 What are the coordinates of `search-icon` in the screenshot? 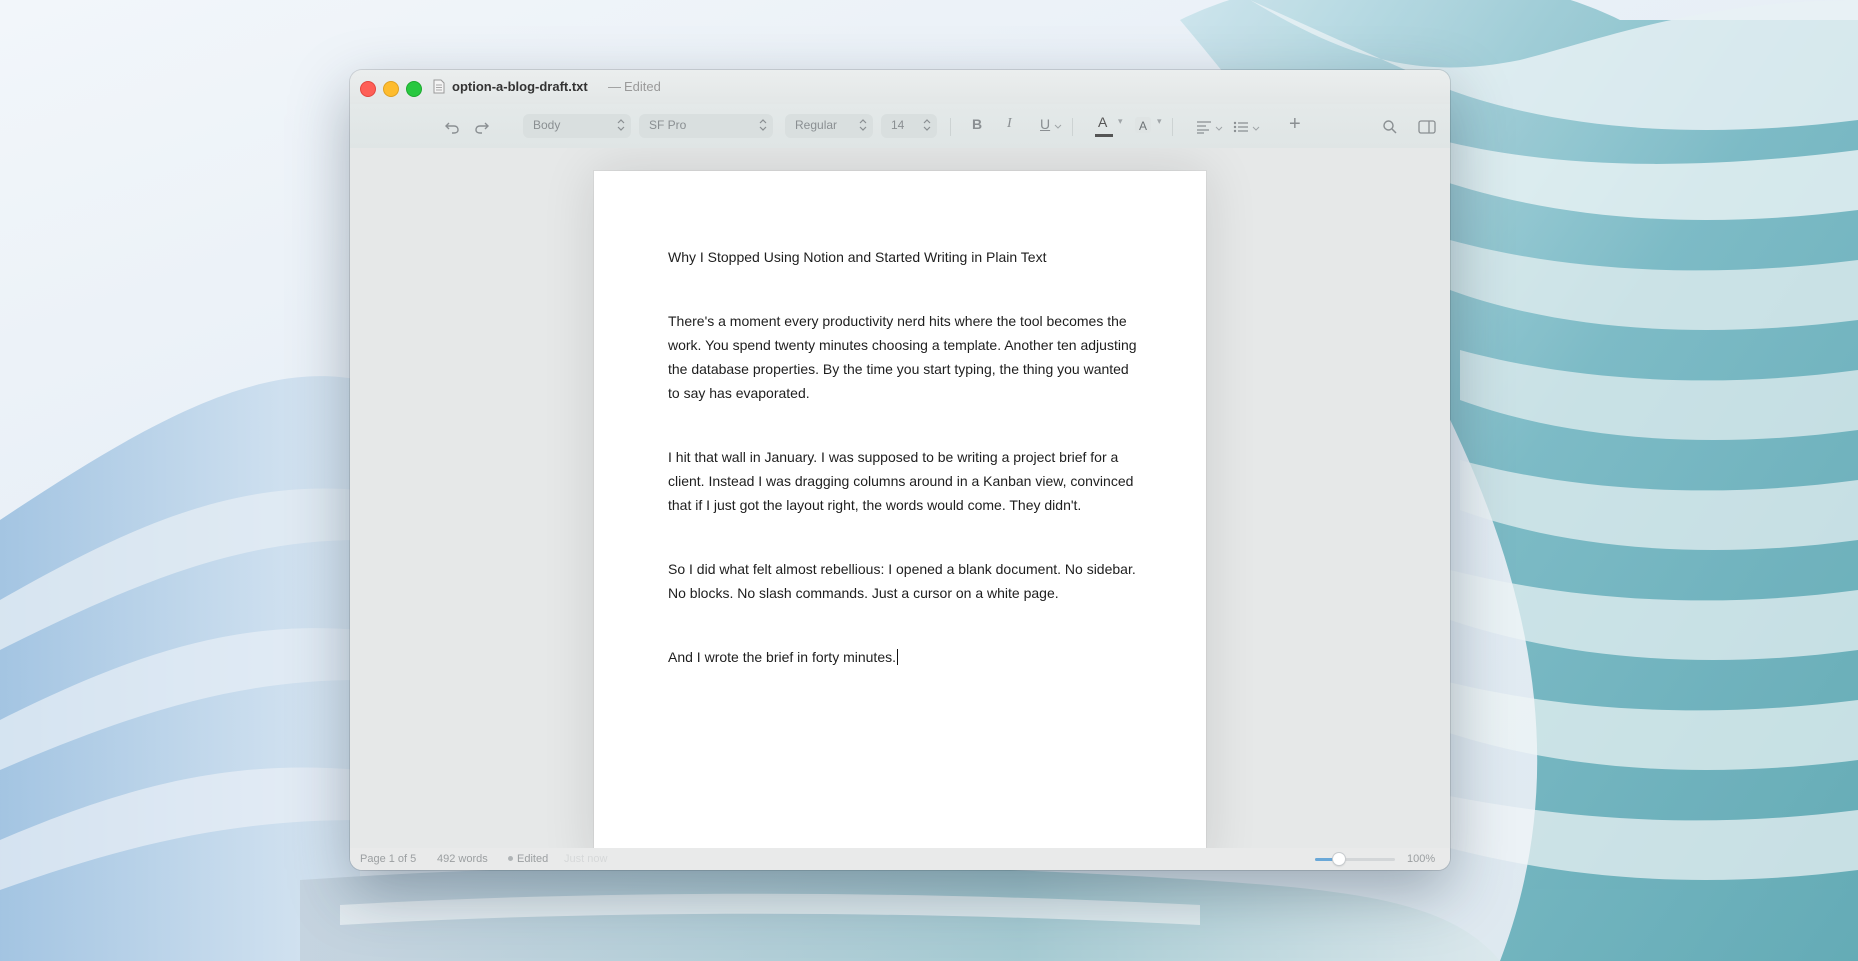 It's located at (1390, 127).